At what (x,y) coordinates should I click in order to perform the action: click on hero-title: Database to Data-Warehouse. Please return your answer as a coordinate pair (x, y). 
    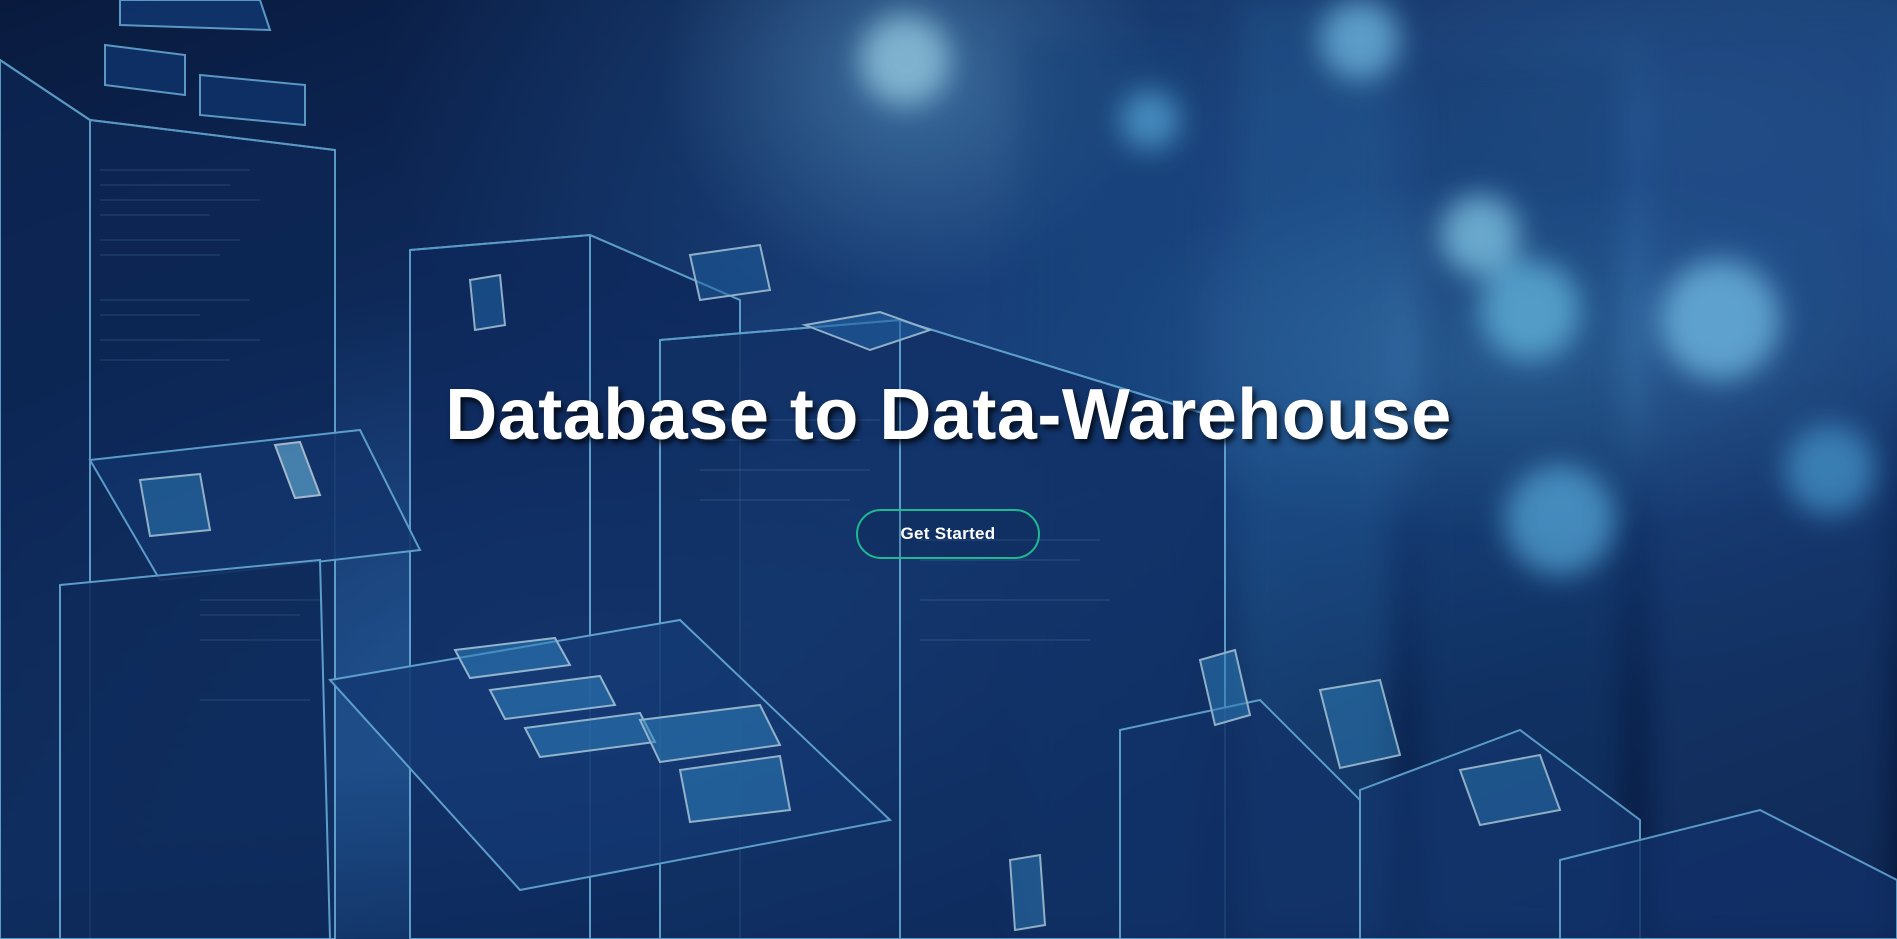
    Looking at the image, I should click on (948, 415).